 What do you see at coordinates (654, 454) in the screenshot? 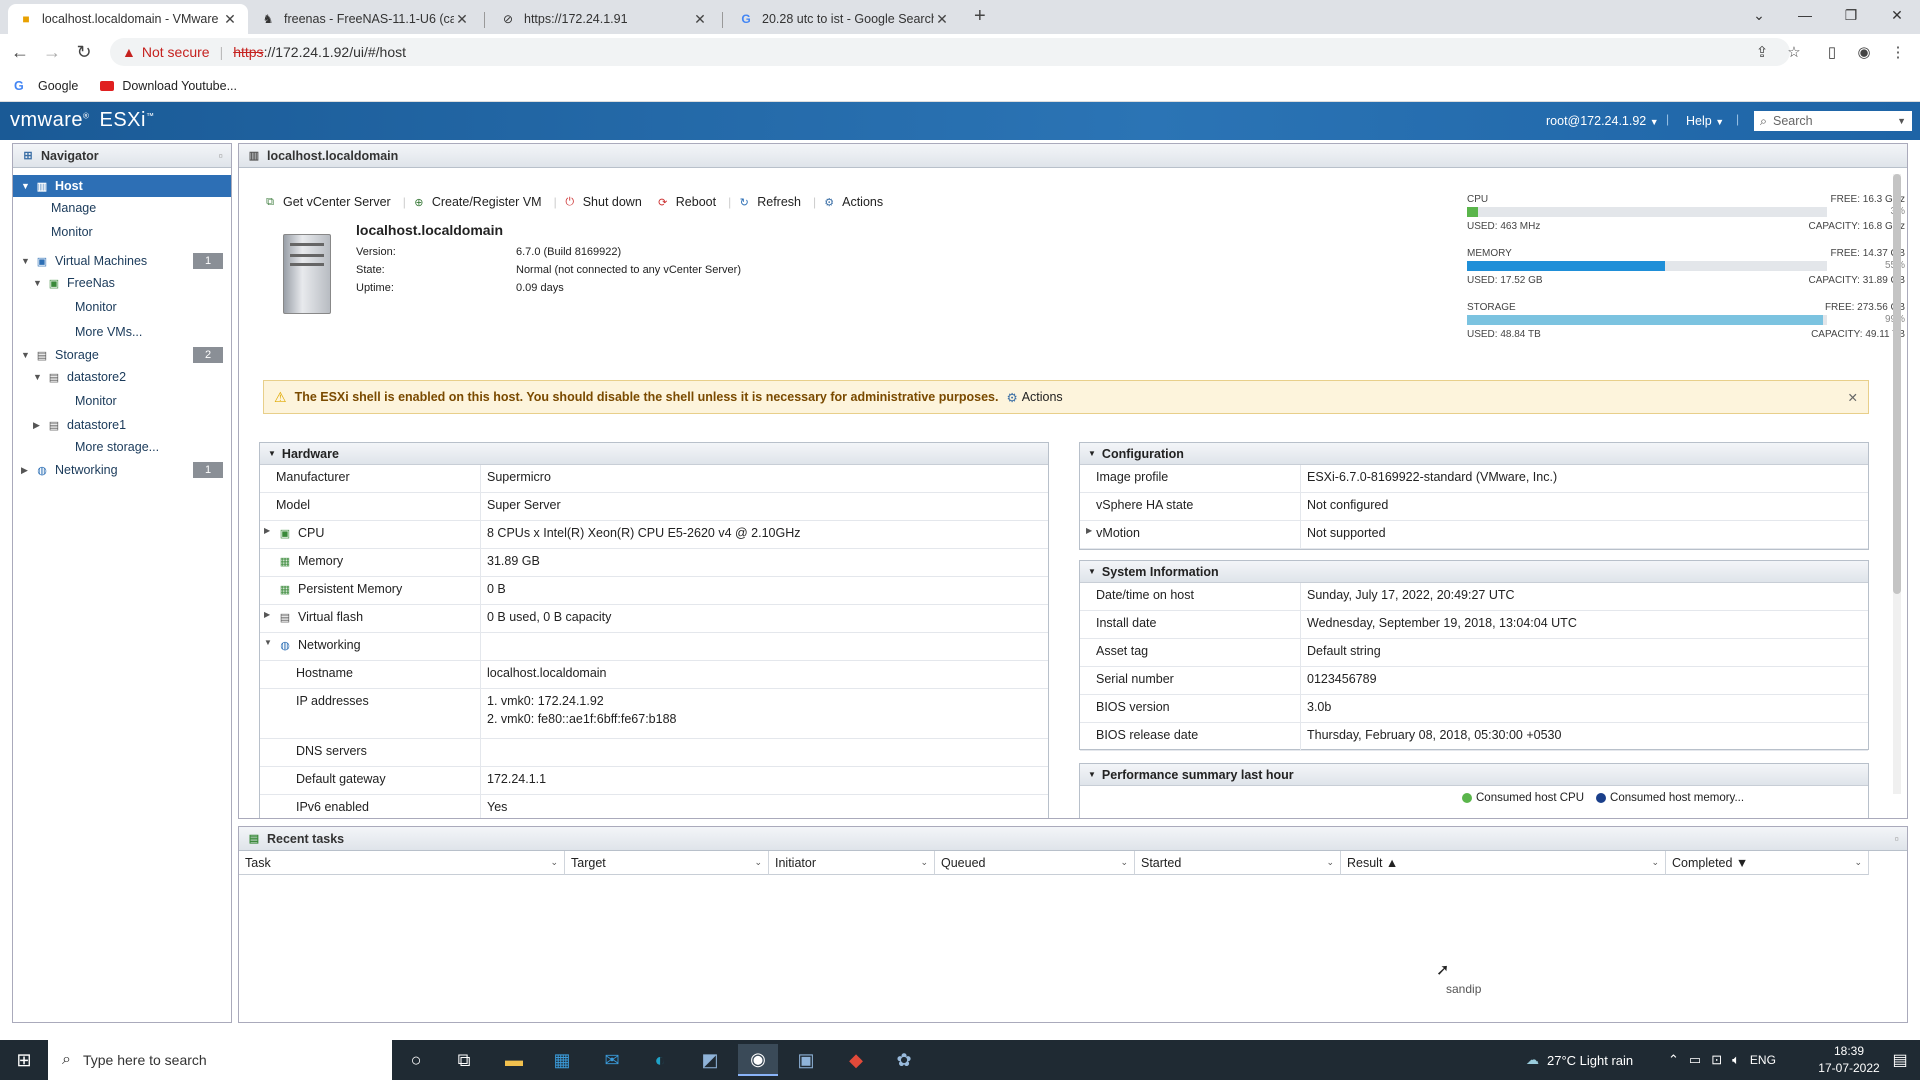
I see `hardware-header: ▼ Hardware` at bounding box center [654, 454].